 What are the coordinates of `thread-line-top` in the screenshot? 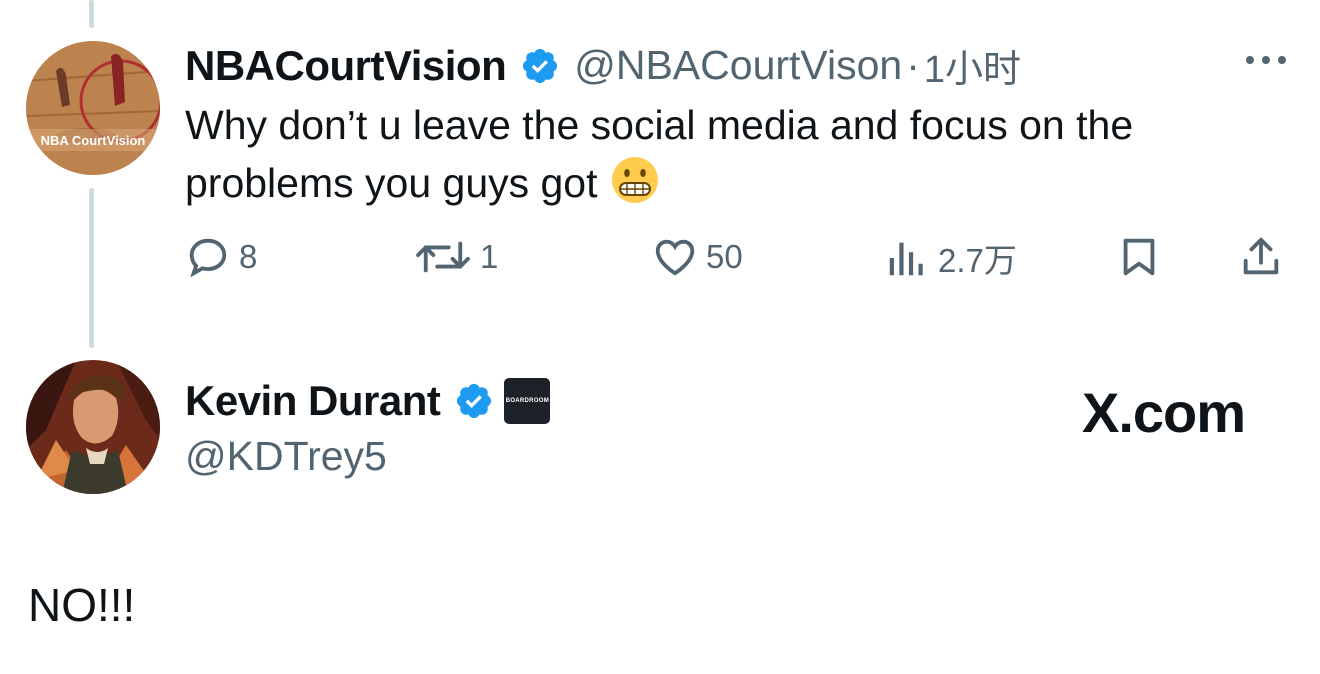 It's located at (91, 14).